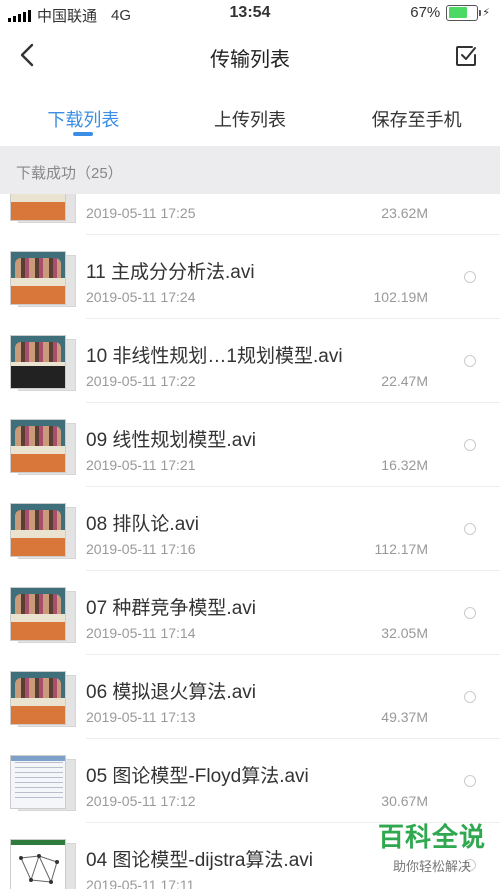 This screenshot has height=889, width=500. I want to click on tab-label: 下载列表, so click(83, 120).